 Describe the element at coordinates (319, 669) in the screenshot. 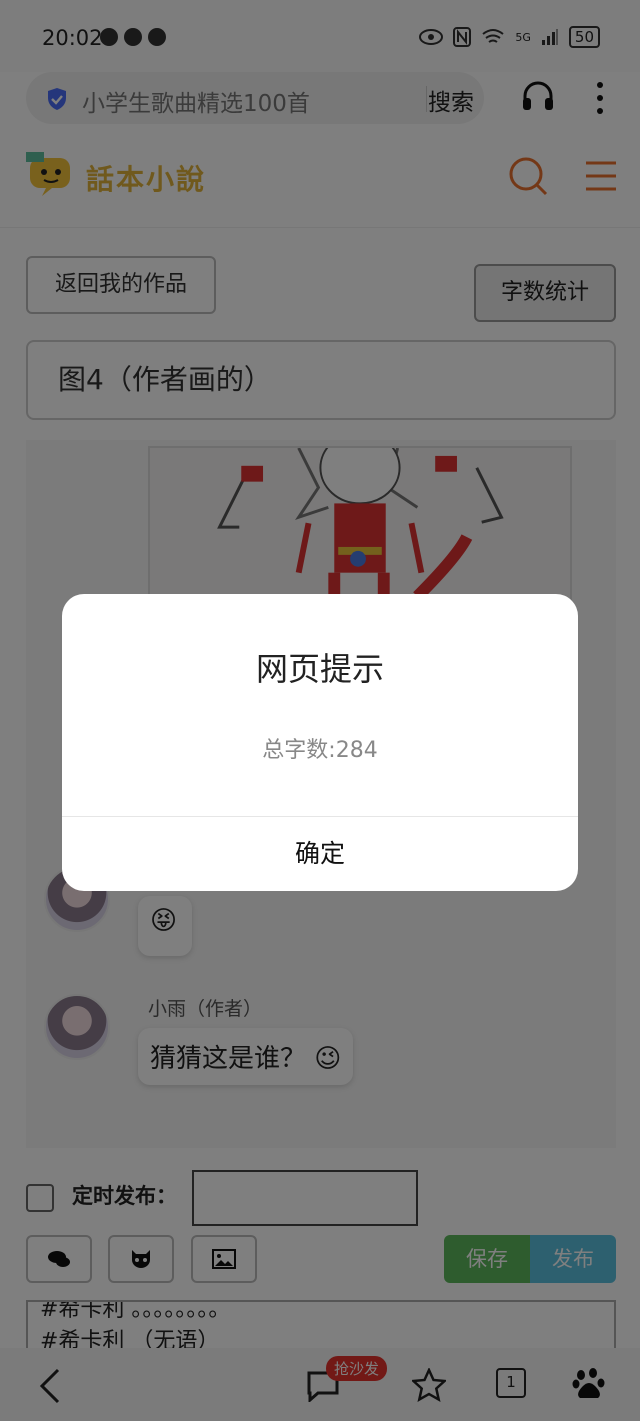

I see `dialog-title: 网页提示` at that location.